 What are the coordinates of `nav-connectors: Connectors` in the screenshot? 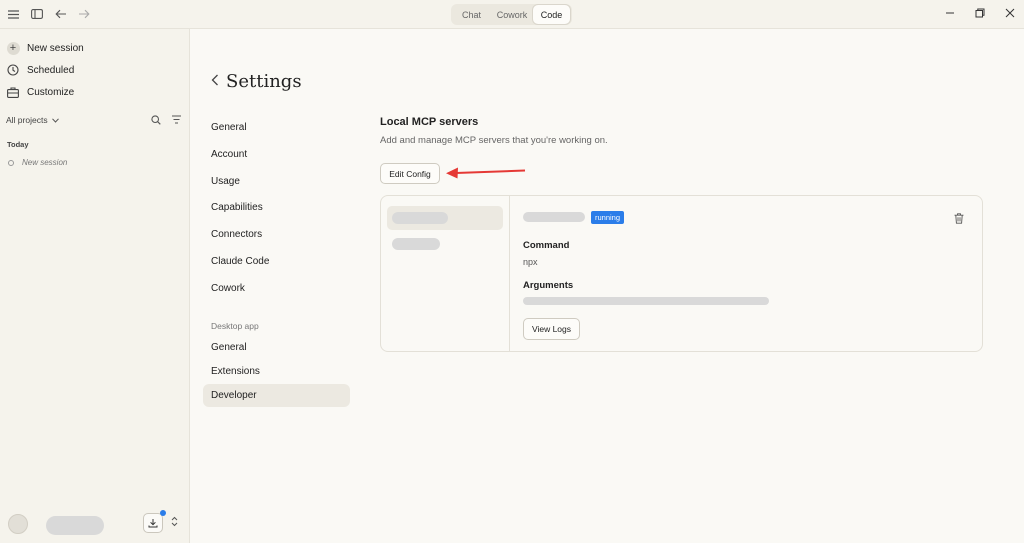 It's located at (276, 234).